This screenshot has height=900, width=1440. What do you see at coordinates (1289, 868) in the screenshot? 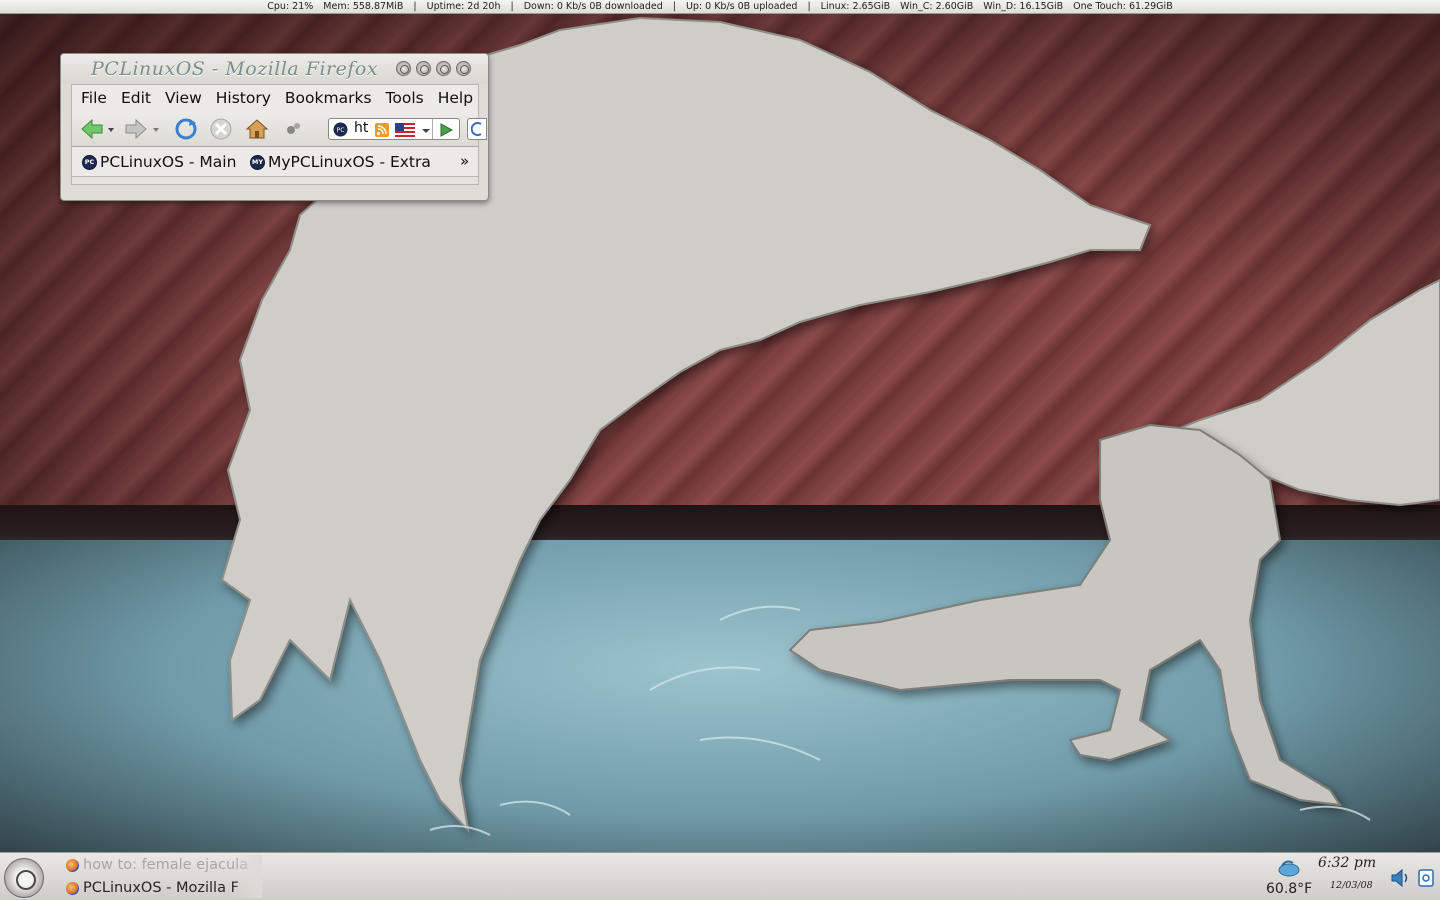
I see `weather-icon` at bounding box center [1289, 868].